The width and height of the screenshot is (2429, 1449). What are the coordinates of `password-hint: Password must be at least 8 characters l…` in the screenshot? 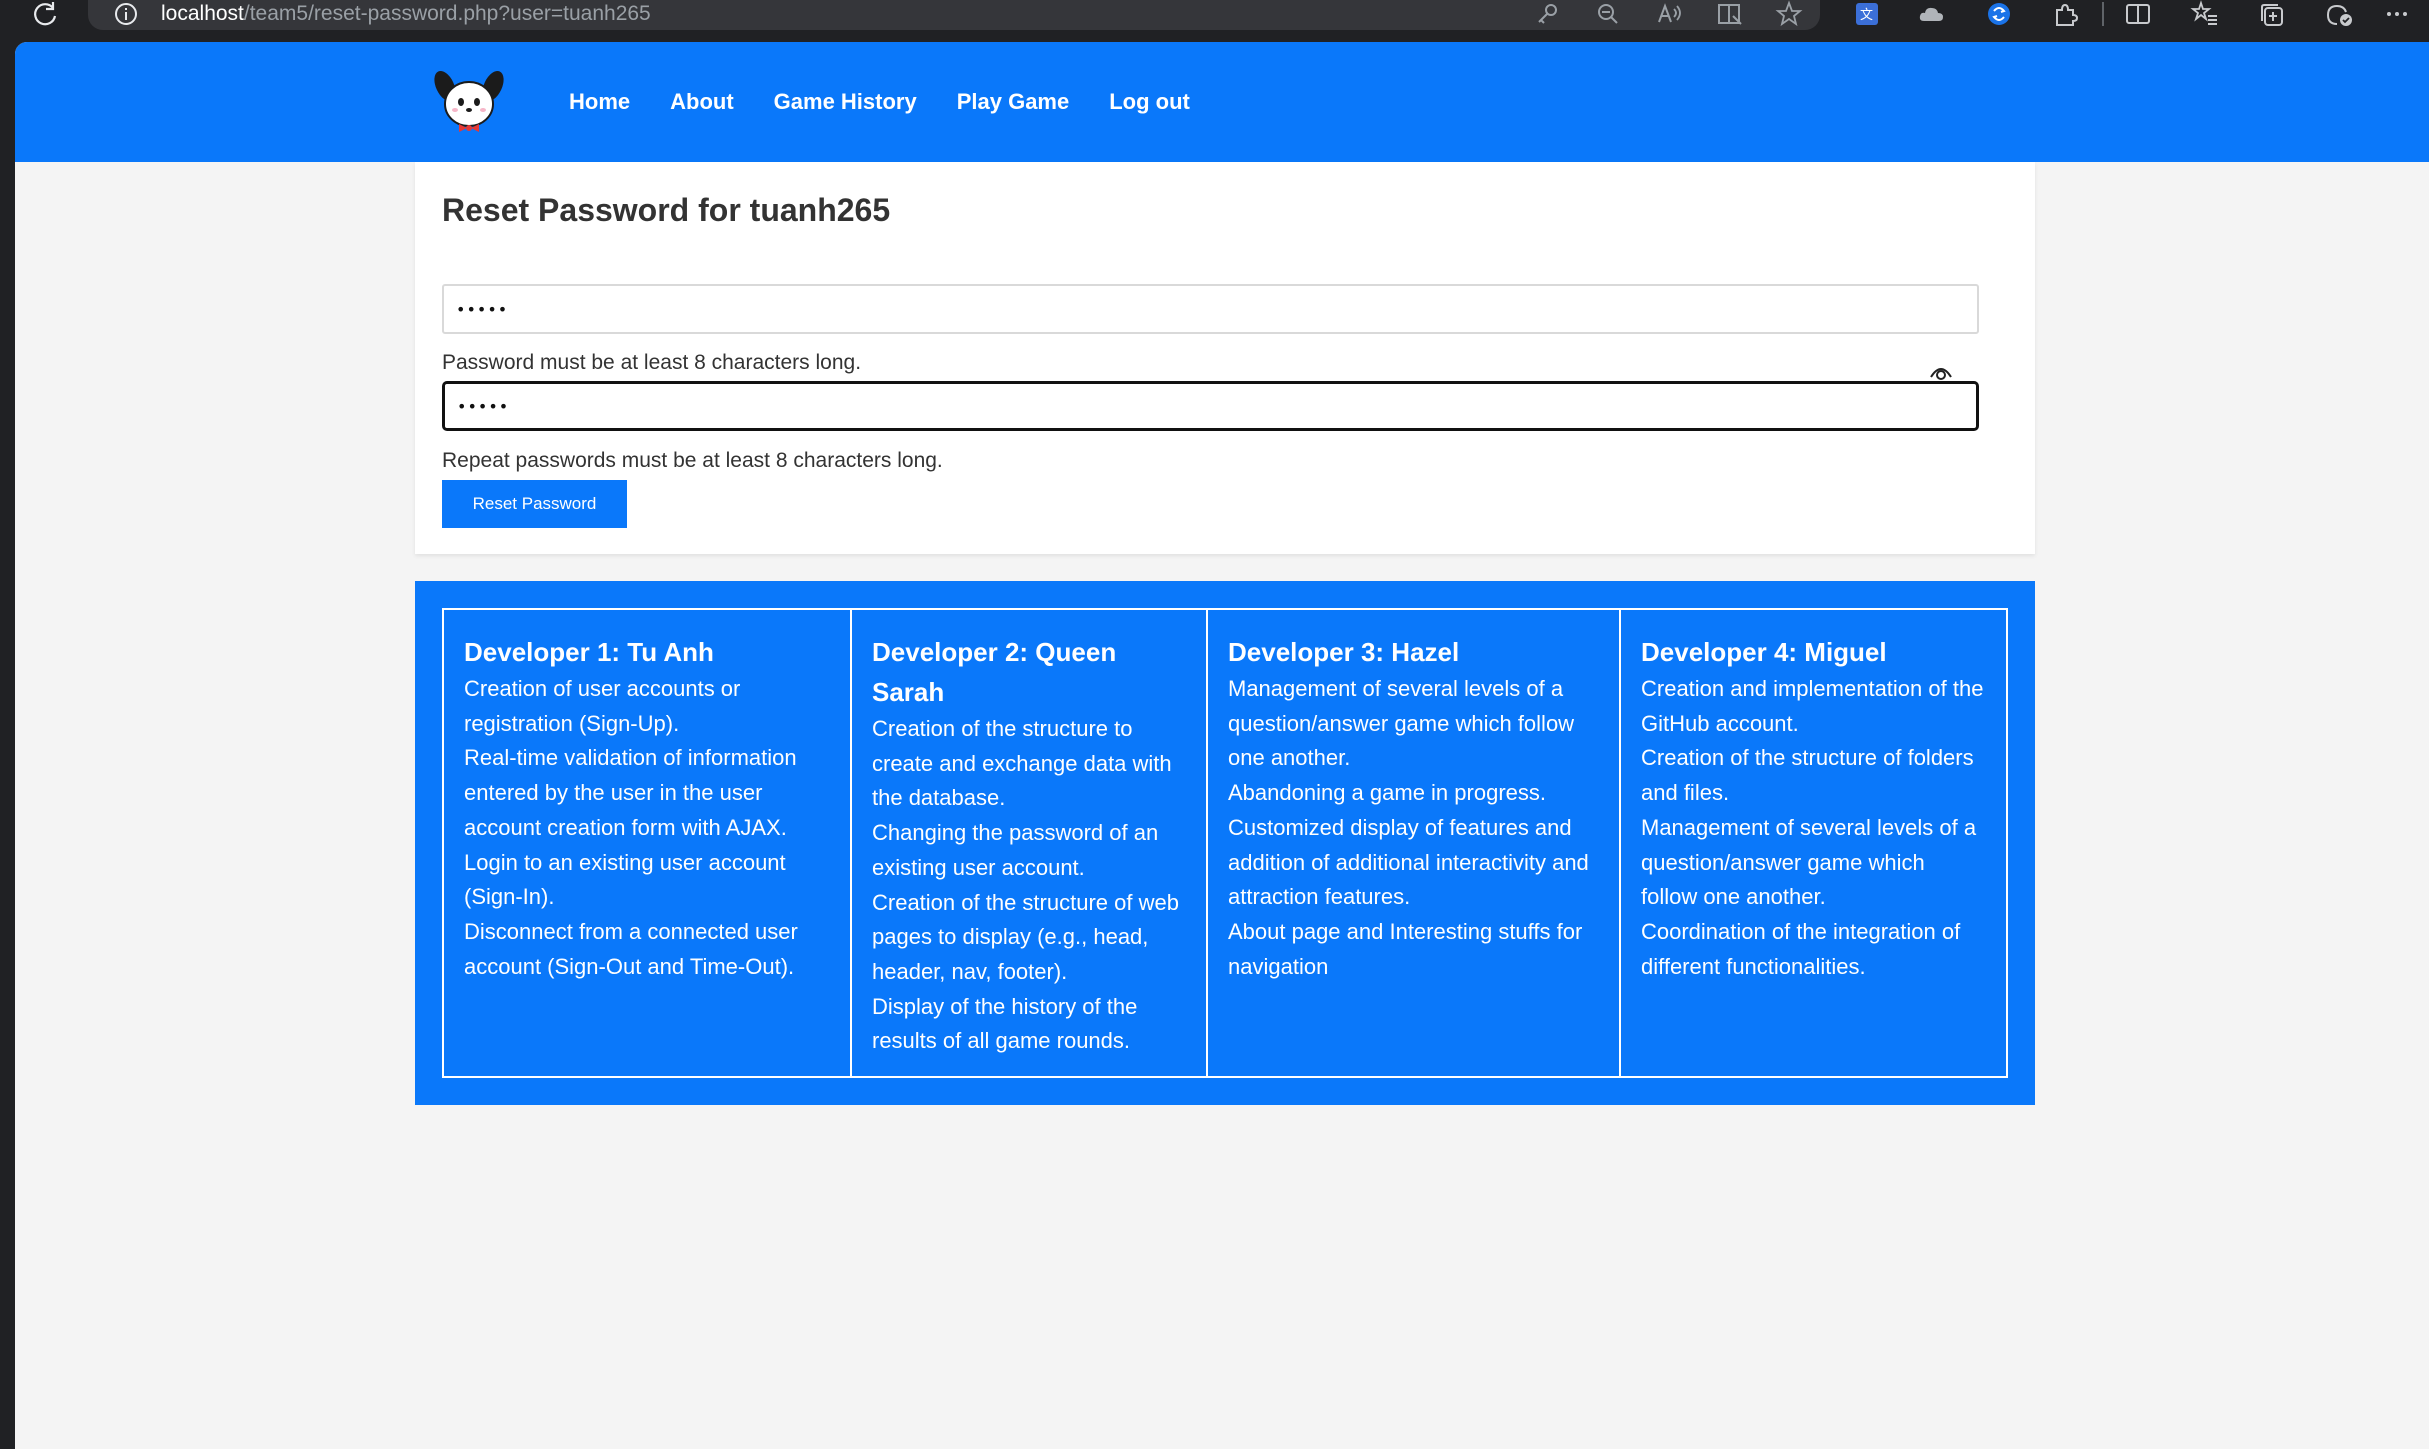 It's located at (652, 362).